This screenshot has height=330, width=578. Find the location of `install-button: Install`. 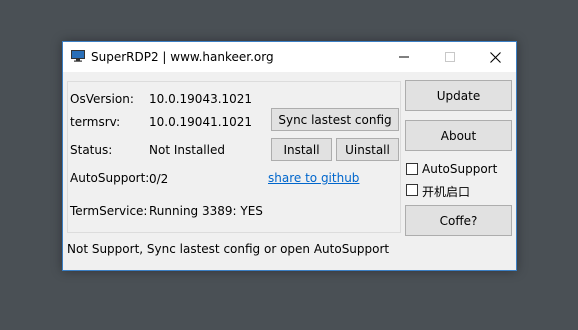

install-button: Install is located at coordinates (301, 149).